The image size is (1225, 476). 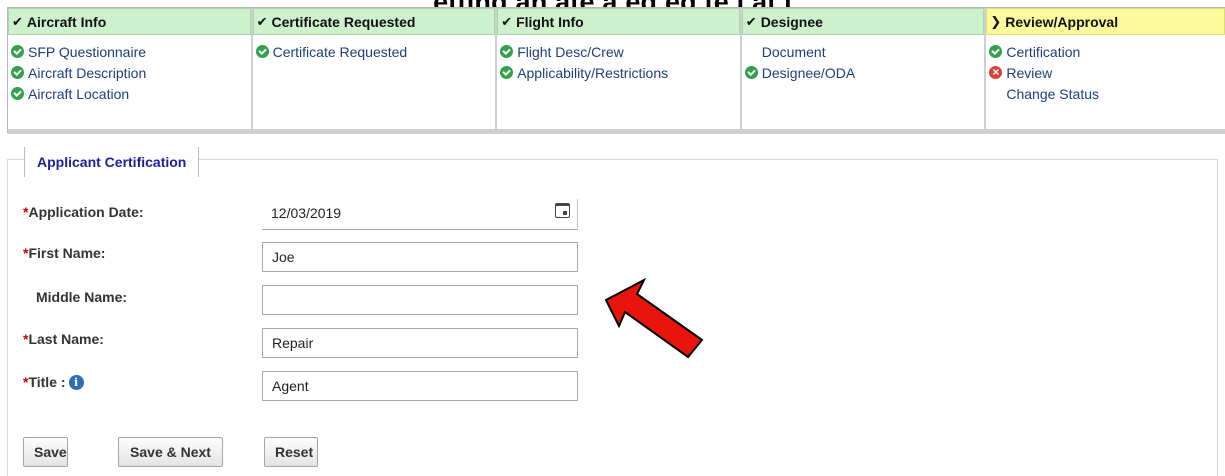 I want to click on application-date-field: 12/03/2019, so click(x=420, y=214).